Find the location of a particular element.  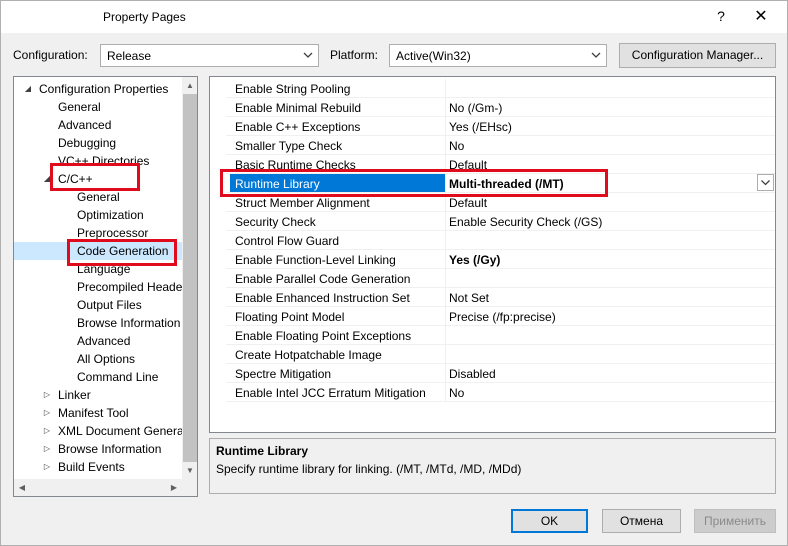

scroll-up-icon: ▲ is located at coordinates (189, 85).